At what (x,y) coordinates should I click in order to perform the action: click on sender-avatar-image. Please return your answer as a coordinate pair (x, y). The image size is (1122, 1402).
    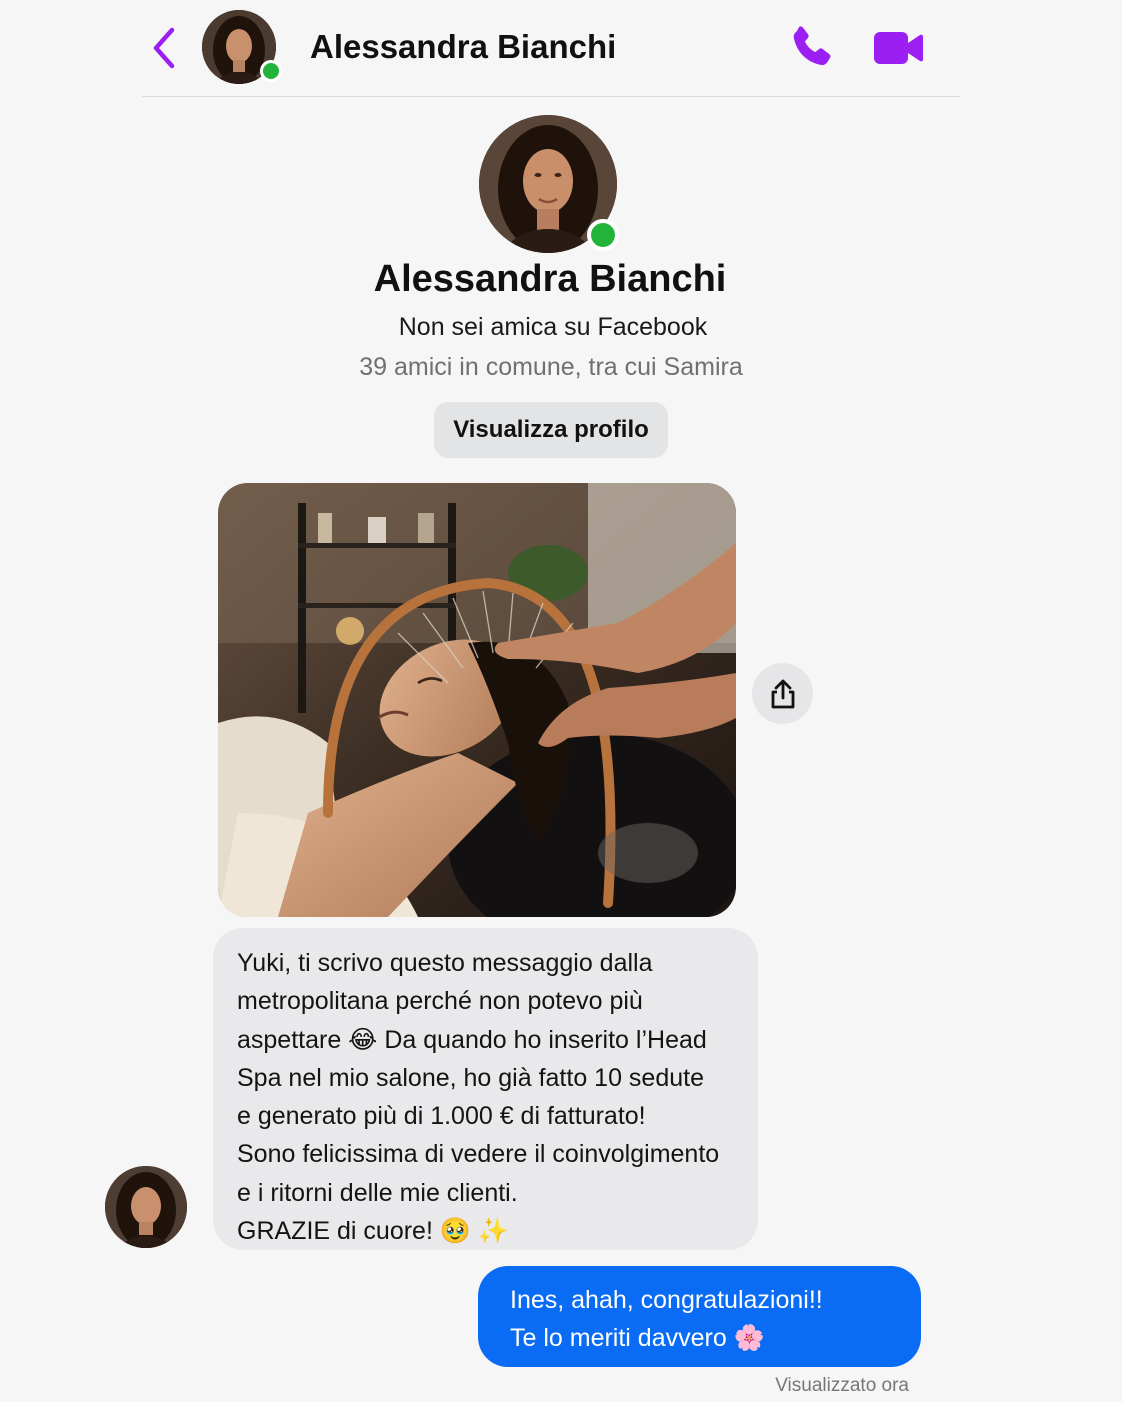
    Looking at the image, I should click on (146, 1207).